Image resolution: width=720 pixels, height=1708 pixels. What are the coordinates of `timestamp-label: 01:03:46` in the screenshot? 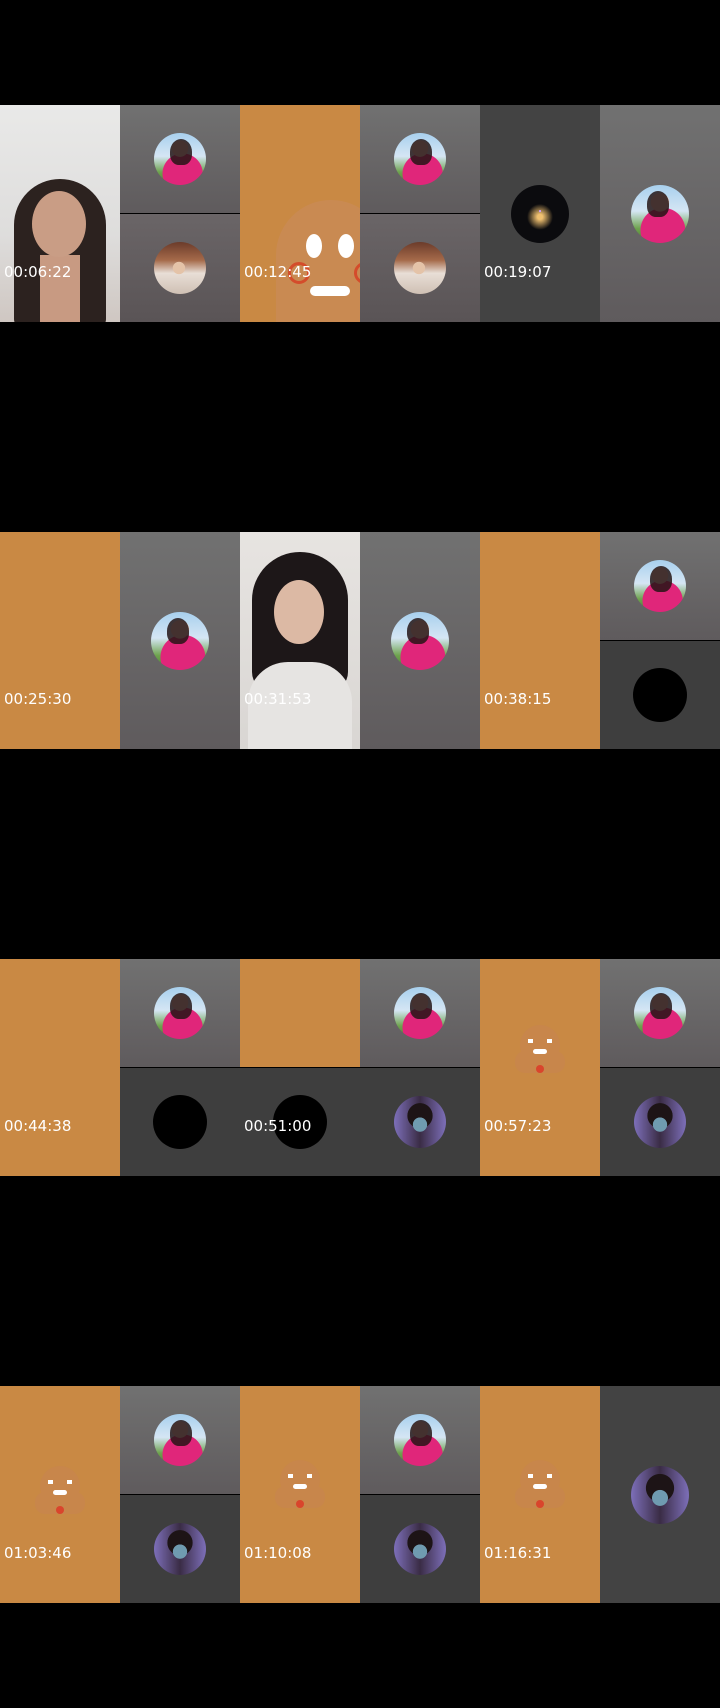 It's located at (38, 1553).